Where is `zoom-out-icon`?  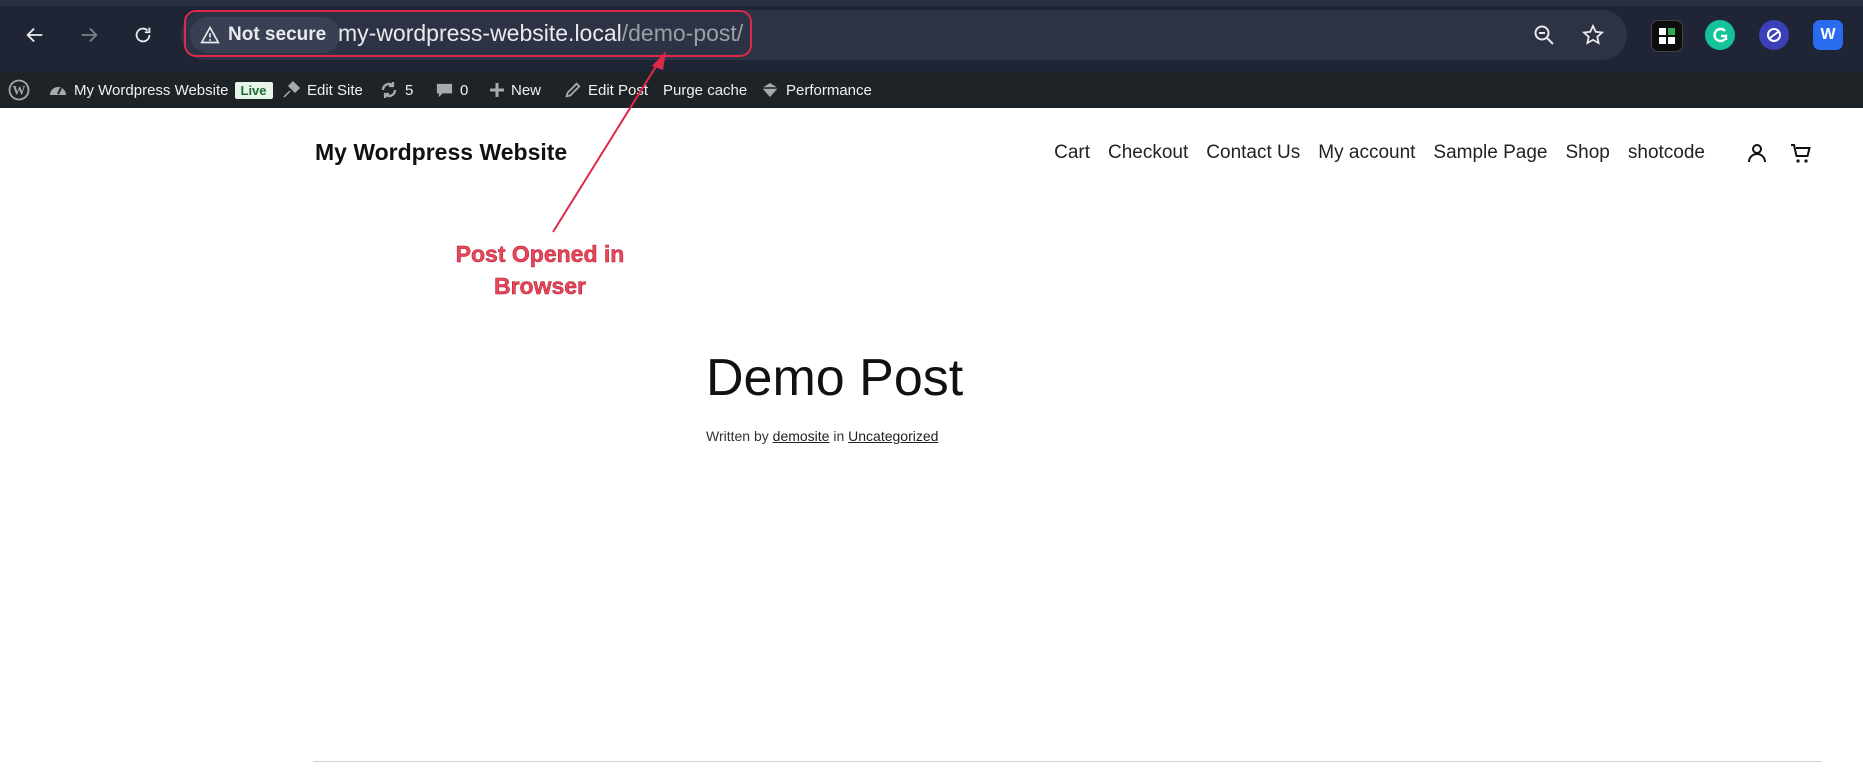 zoom-out-icon is located at coordinates (1544, 35).